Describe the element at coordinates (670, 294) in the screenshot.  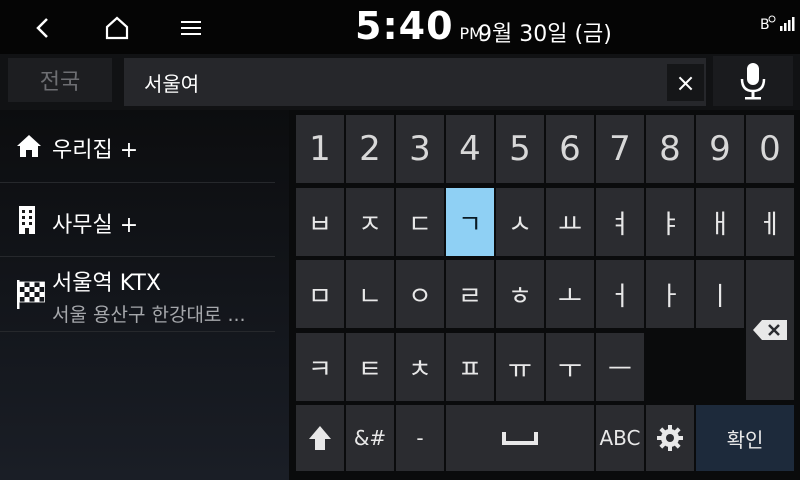
I see `key-row2-7: ㅏ` at that location.